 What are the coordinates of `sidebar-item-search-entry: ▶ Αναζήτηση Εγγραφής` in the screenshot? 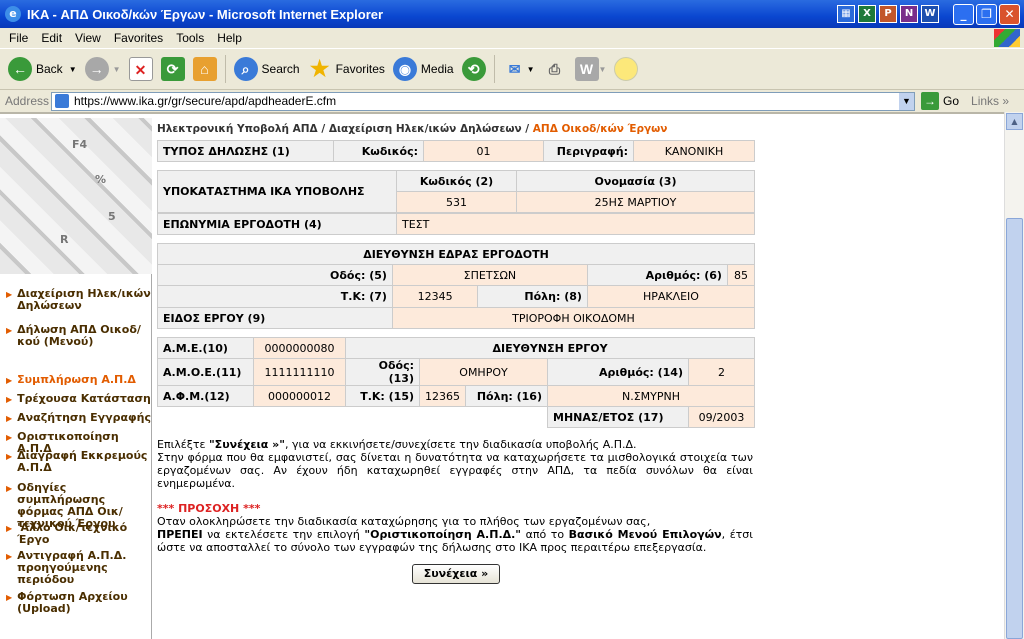 It's located at (78, 421).